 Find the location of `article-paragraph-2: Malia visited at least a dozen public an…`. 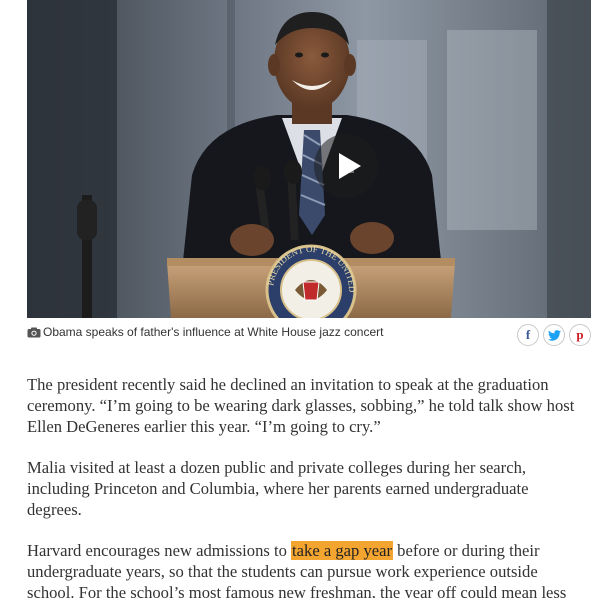

article-paragraph-2: Malia visited at least a dozen public an… is located at coordinates (278, 488).